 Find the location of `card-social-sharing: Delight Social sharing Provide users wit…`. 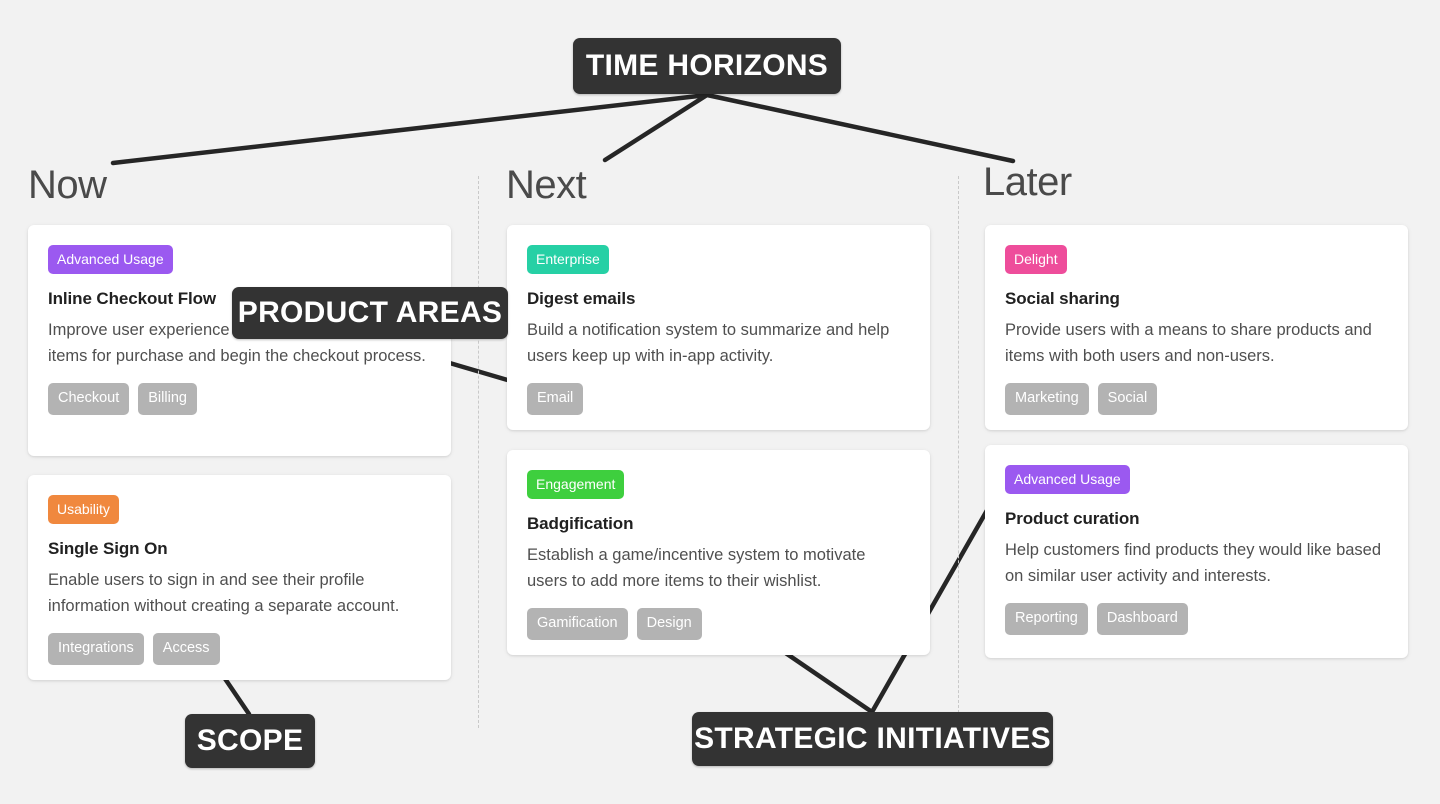

card-social-sharing: Delight Social sharing Provide users wit… is located at coordinates (1196, 327).